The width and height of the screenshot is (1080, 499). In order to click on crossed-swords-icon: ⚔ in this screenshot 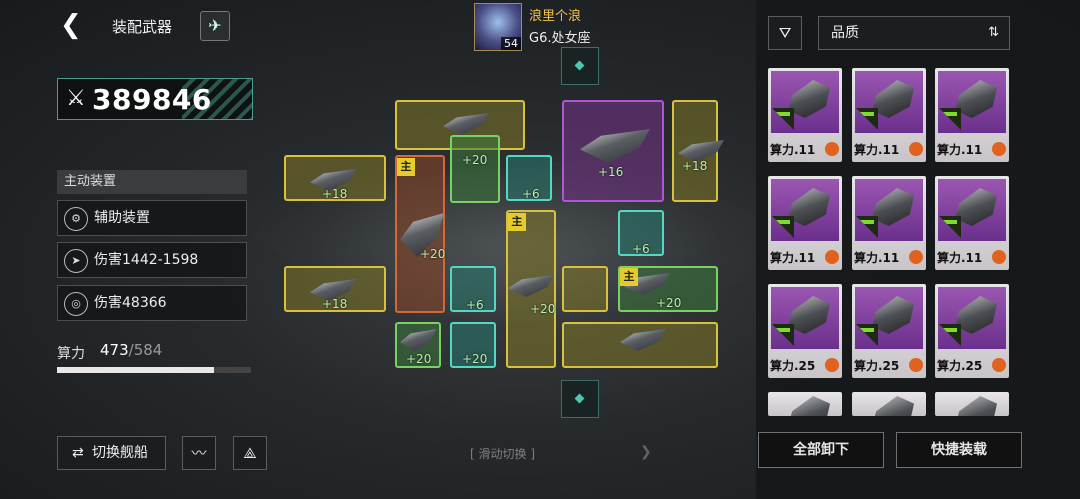, I will do `click(76, 98)`.